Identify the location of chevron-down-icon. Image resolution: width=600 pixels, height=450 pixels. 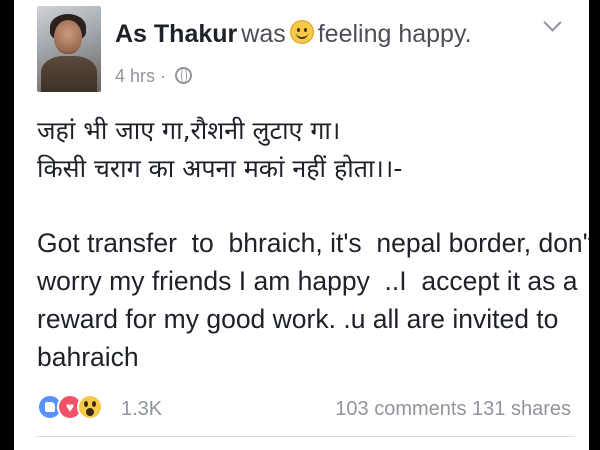
(552, 22).